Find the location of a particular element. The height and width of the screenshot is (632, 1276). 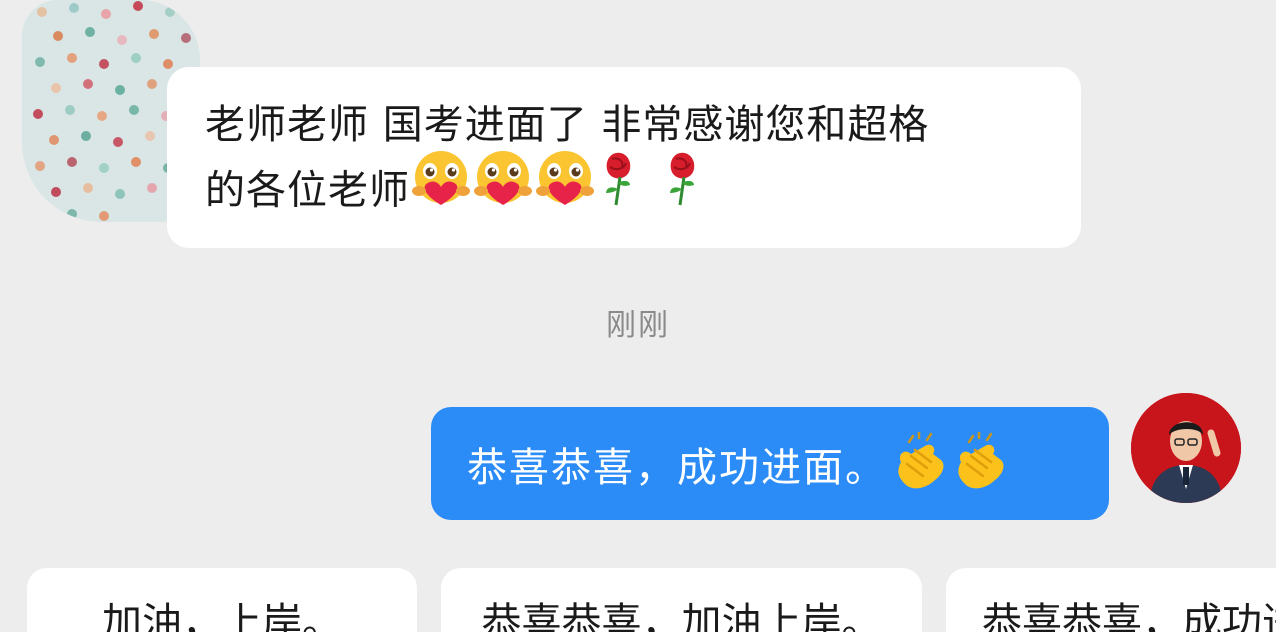

incoming-message-line1: 老师老师 国考进面了 非常感谢您和超格 is located at coordinates (567, 125).